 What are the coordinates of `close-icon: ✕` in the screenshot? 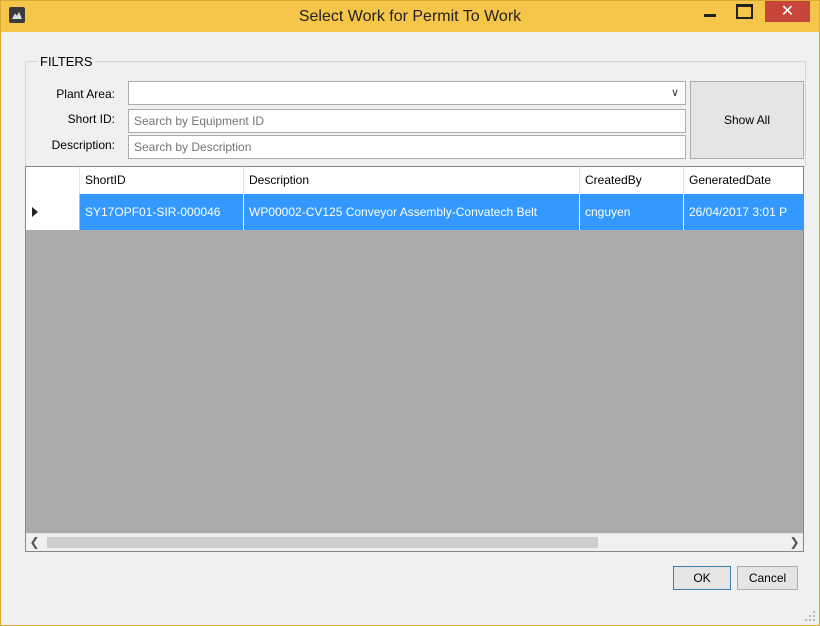 It's located at (787, 11).